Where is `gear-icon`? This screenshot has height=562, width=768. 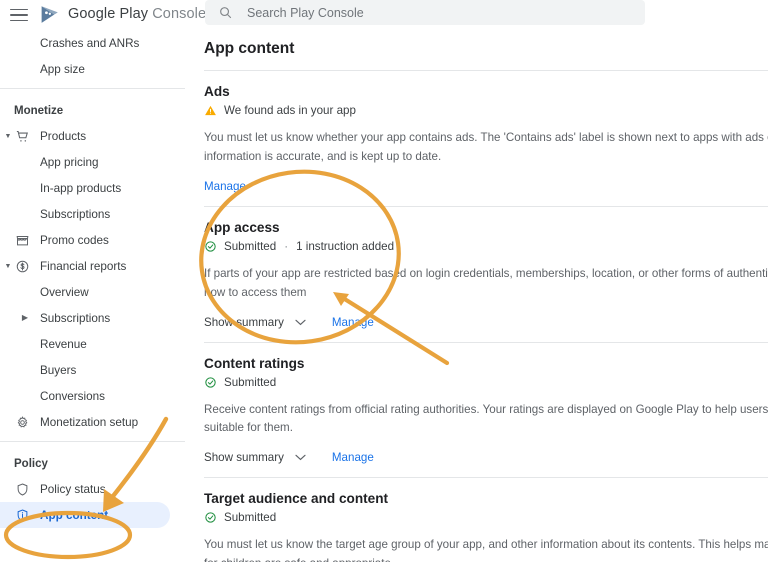 gear-icon is located at coordinates (22, 422).